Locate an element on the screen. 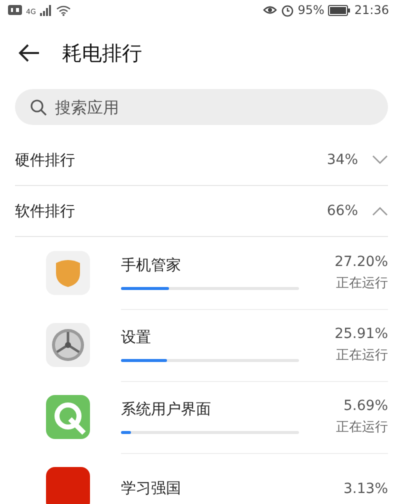  search-icon is located at coordinates (38, 107).